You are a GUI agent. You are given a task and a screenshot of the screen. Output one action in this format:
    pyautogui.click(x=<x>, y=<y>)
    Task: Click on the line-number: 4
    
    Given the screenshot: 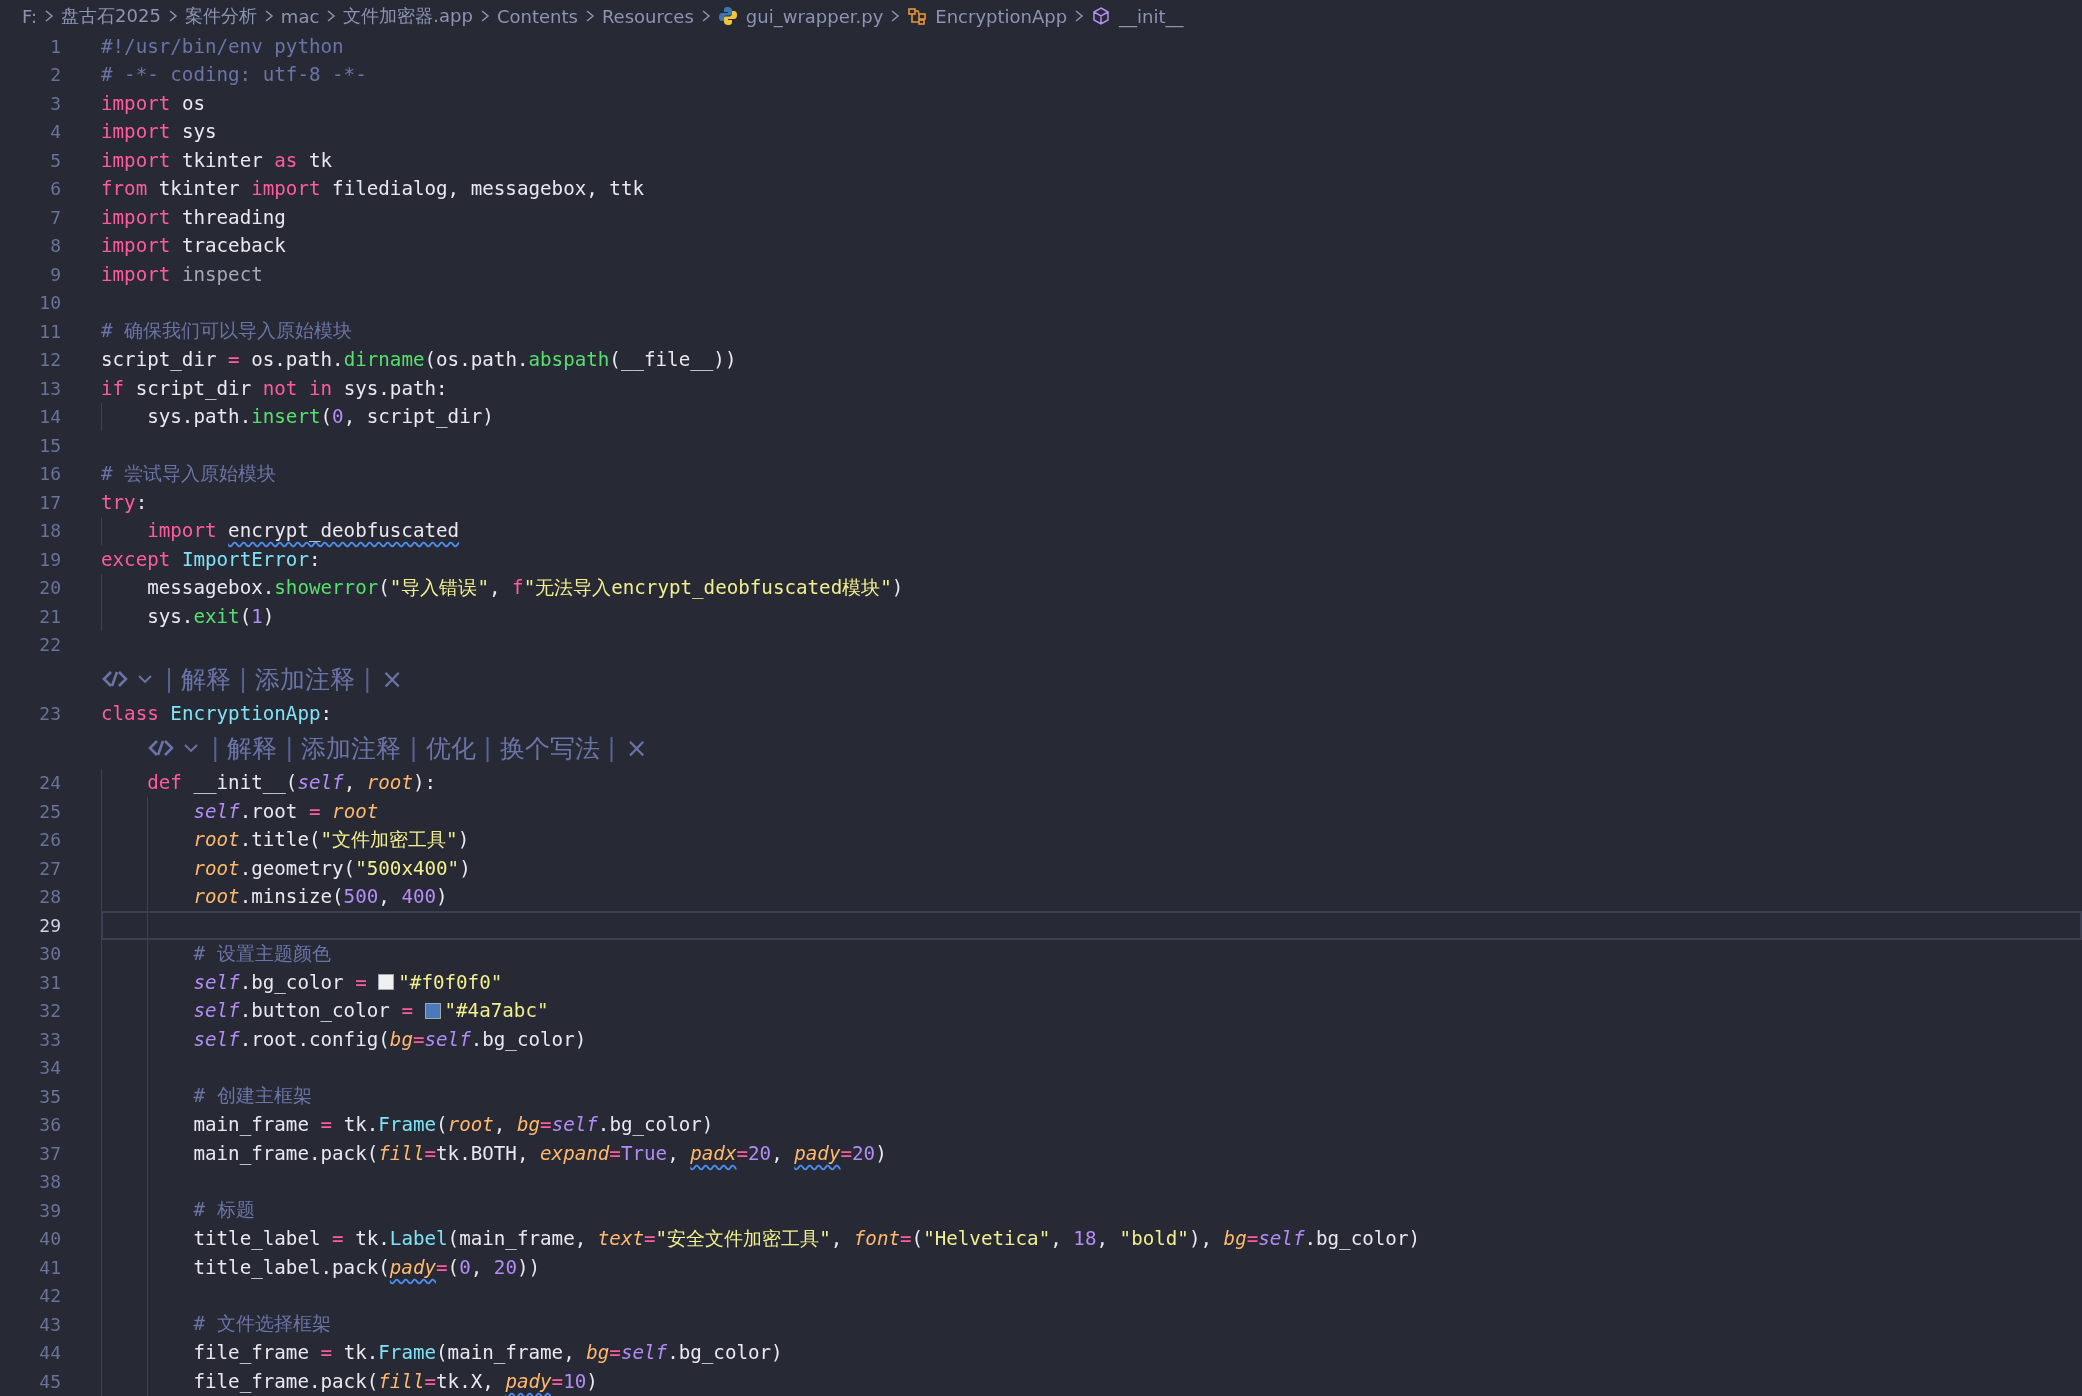 What is the action you would take?
    pyautogui.click(x=55, y=132)
    